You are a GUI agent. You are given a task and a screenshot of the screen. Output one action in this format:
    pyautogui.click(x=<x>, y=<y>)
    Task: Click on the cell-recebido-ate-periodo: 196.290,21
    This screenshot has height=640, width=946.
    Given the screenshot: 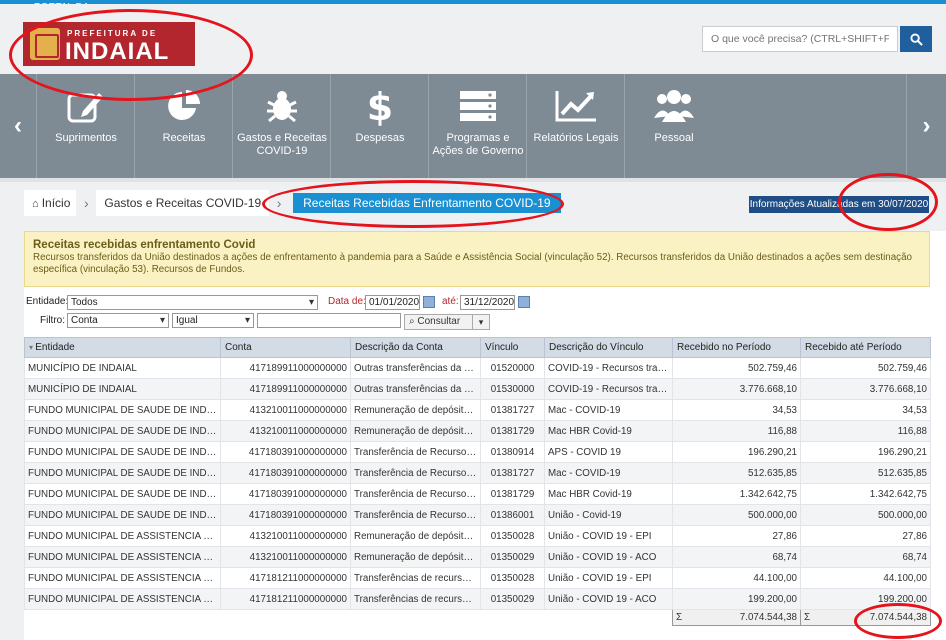 What is the action you would take?
    pyautogui.click(x=865, y=452)
    